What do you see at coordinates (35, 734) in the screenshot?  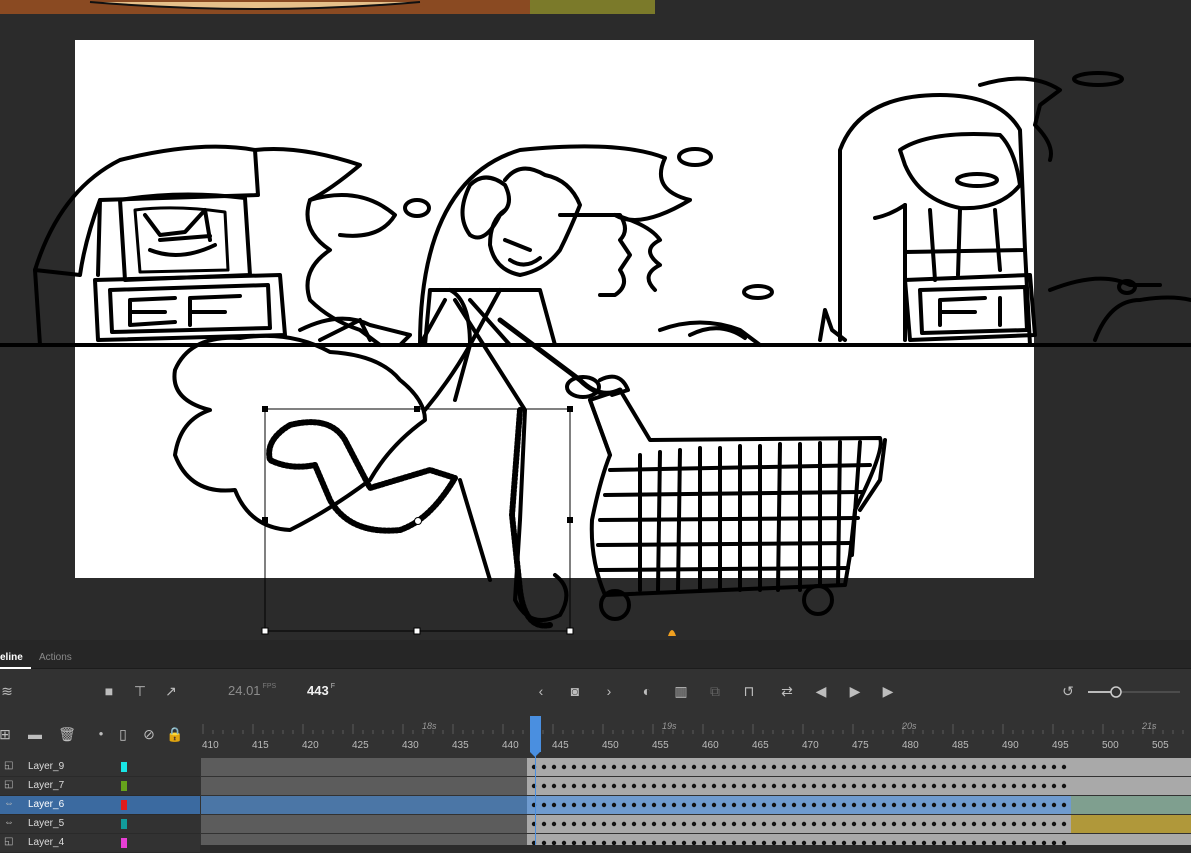 I see `new-folder-icon: ▬` at bounding box center [35, 734].